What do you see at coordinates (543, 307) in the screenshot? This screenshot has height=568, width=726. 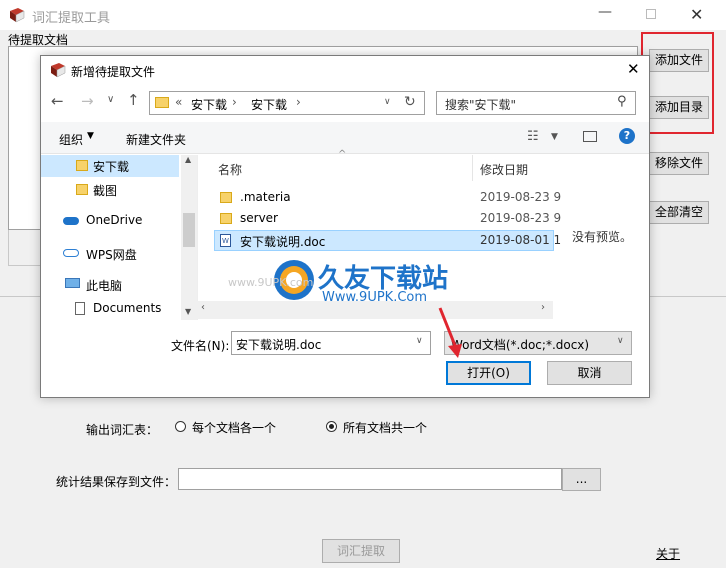 I see `scroll-right-icon: ›` at bounding box center [543, 307].